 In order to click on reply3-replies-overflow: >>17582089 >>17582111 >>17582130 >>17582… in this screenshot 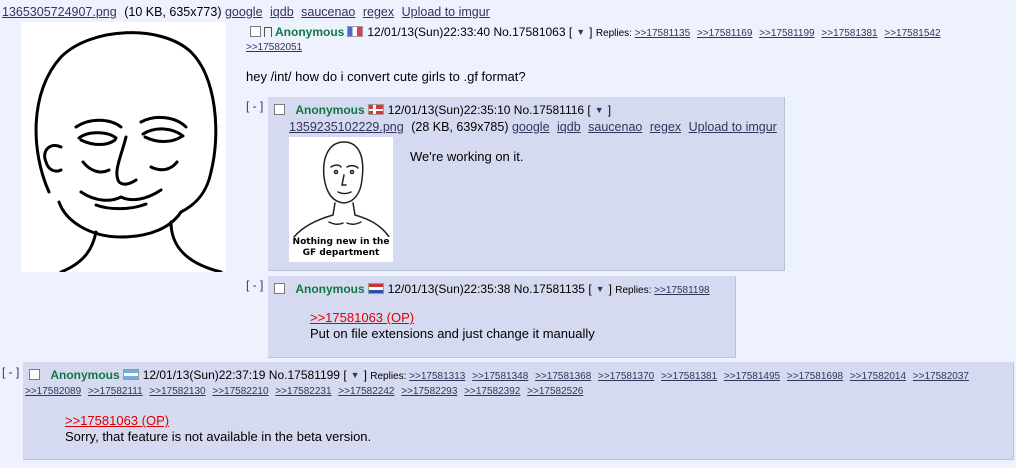, I will do `click(306, 391)`.